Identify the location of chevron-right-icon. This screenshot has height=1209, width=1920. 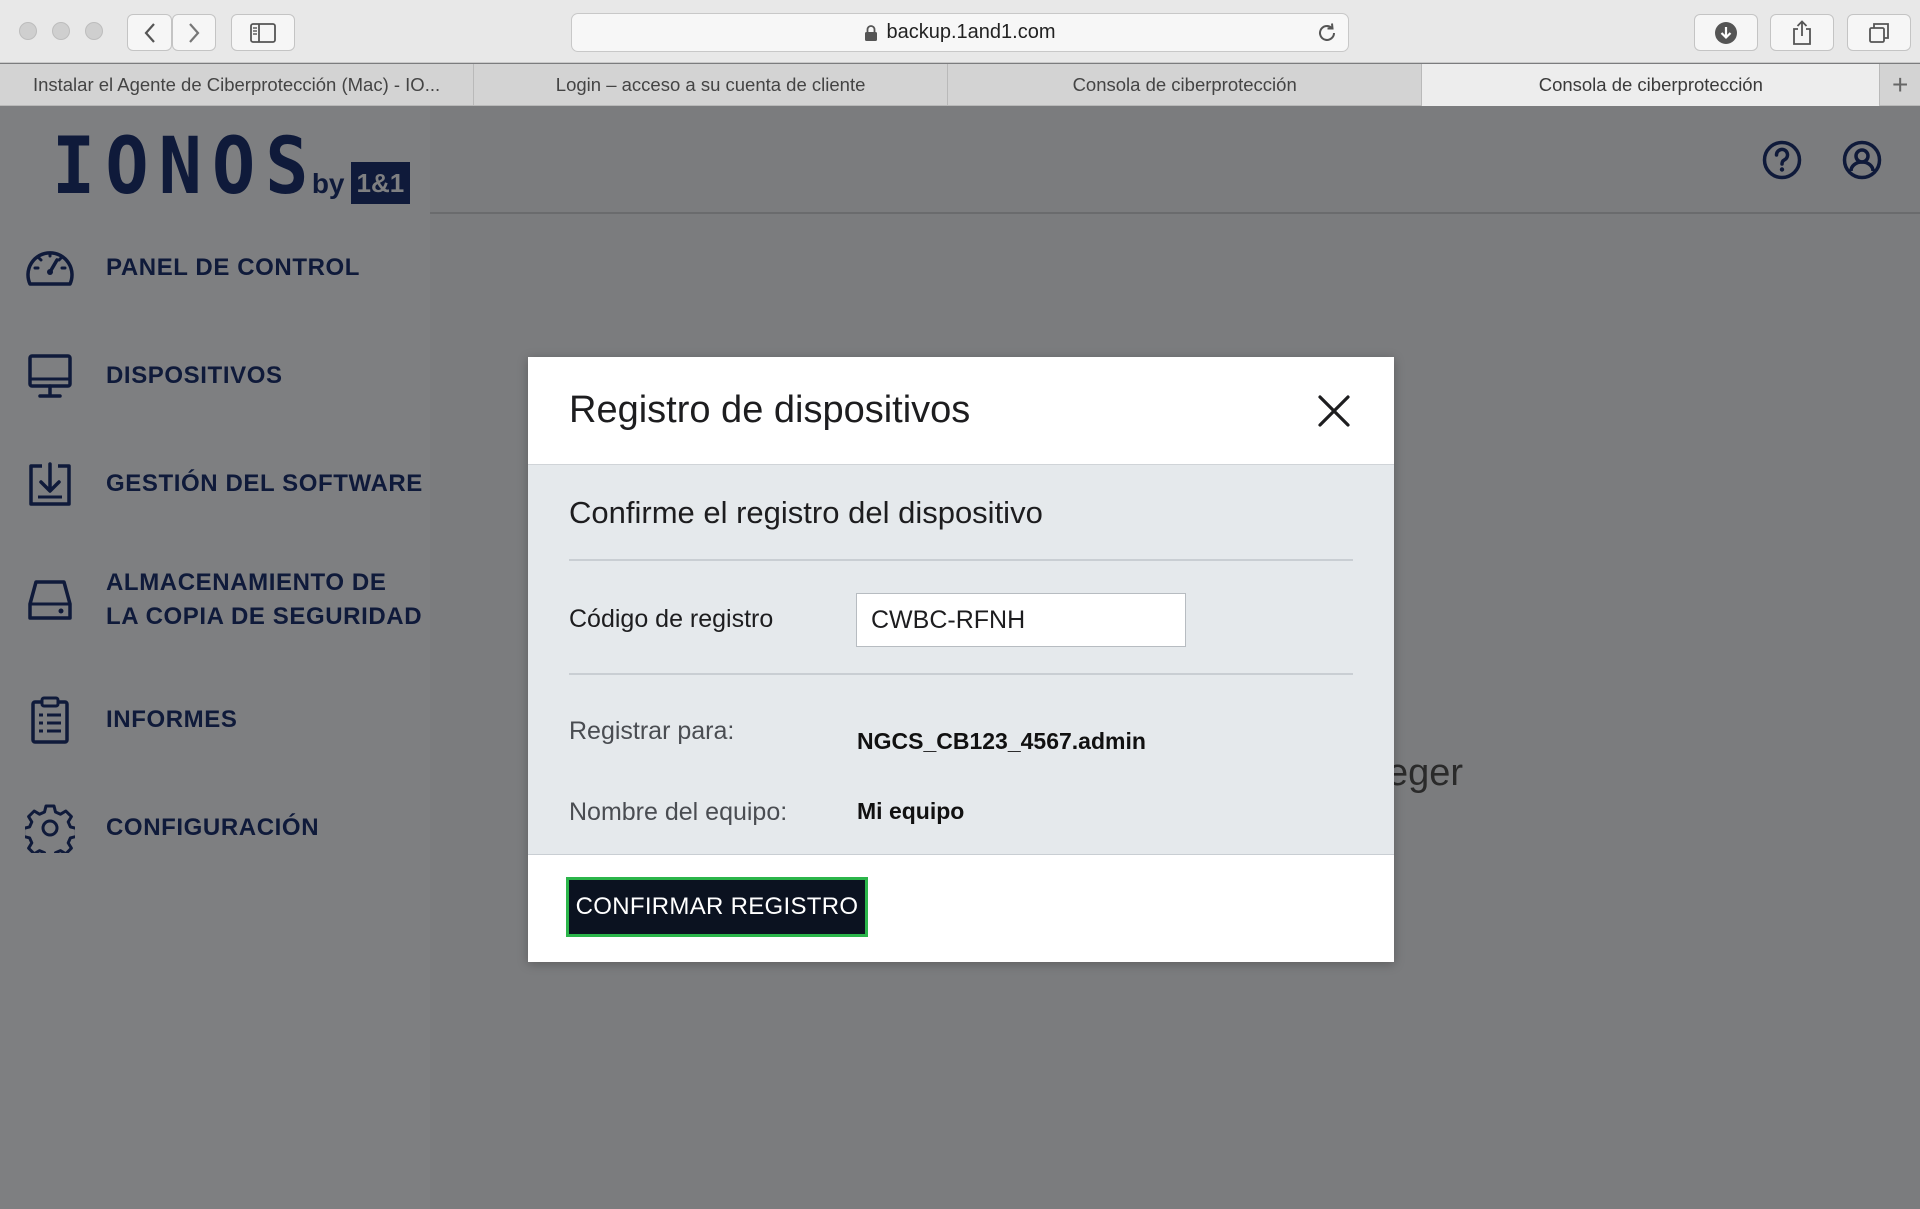
(194, 32).